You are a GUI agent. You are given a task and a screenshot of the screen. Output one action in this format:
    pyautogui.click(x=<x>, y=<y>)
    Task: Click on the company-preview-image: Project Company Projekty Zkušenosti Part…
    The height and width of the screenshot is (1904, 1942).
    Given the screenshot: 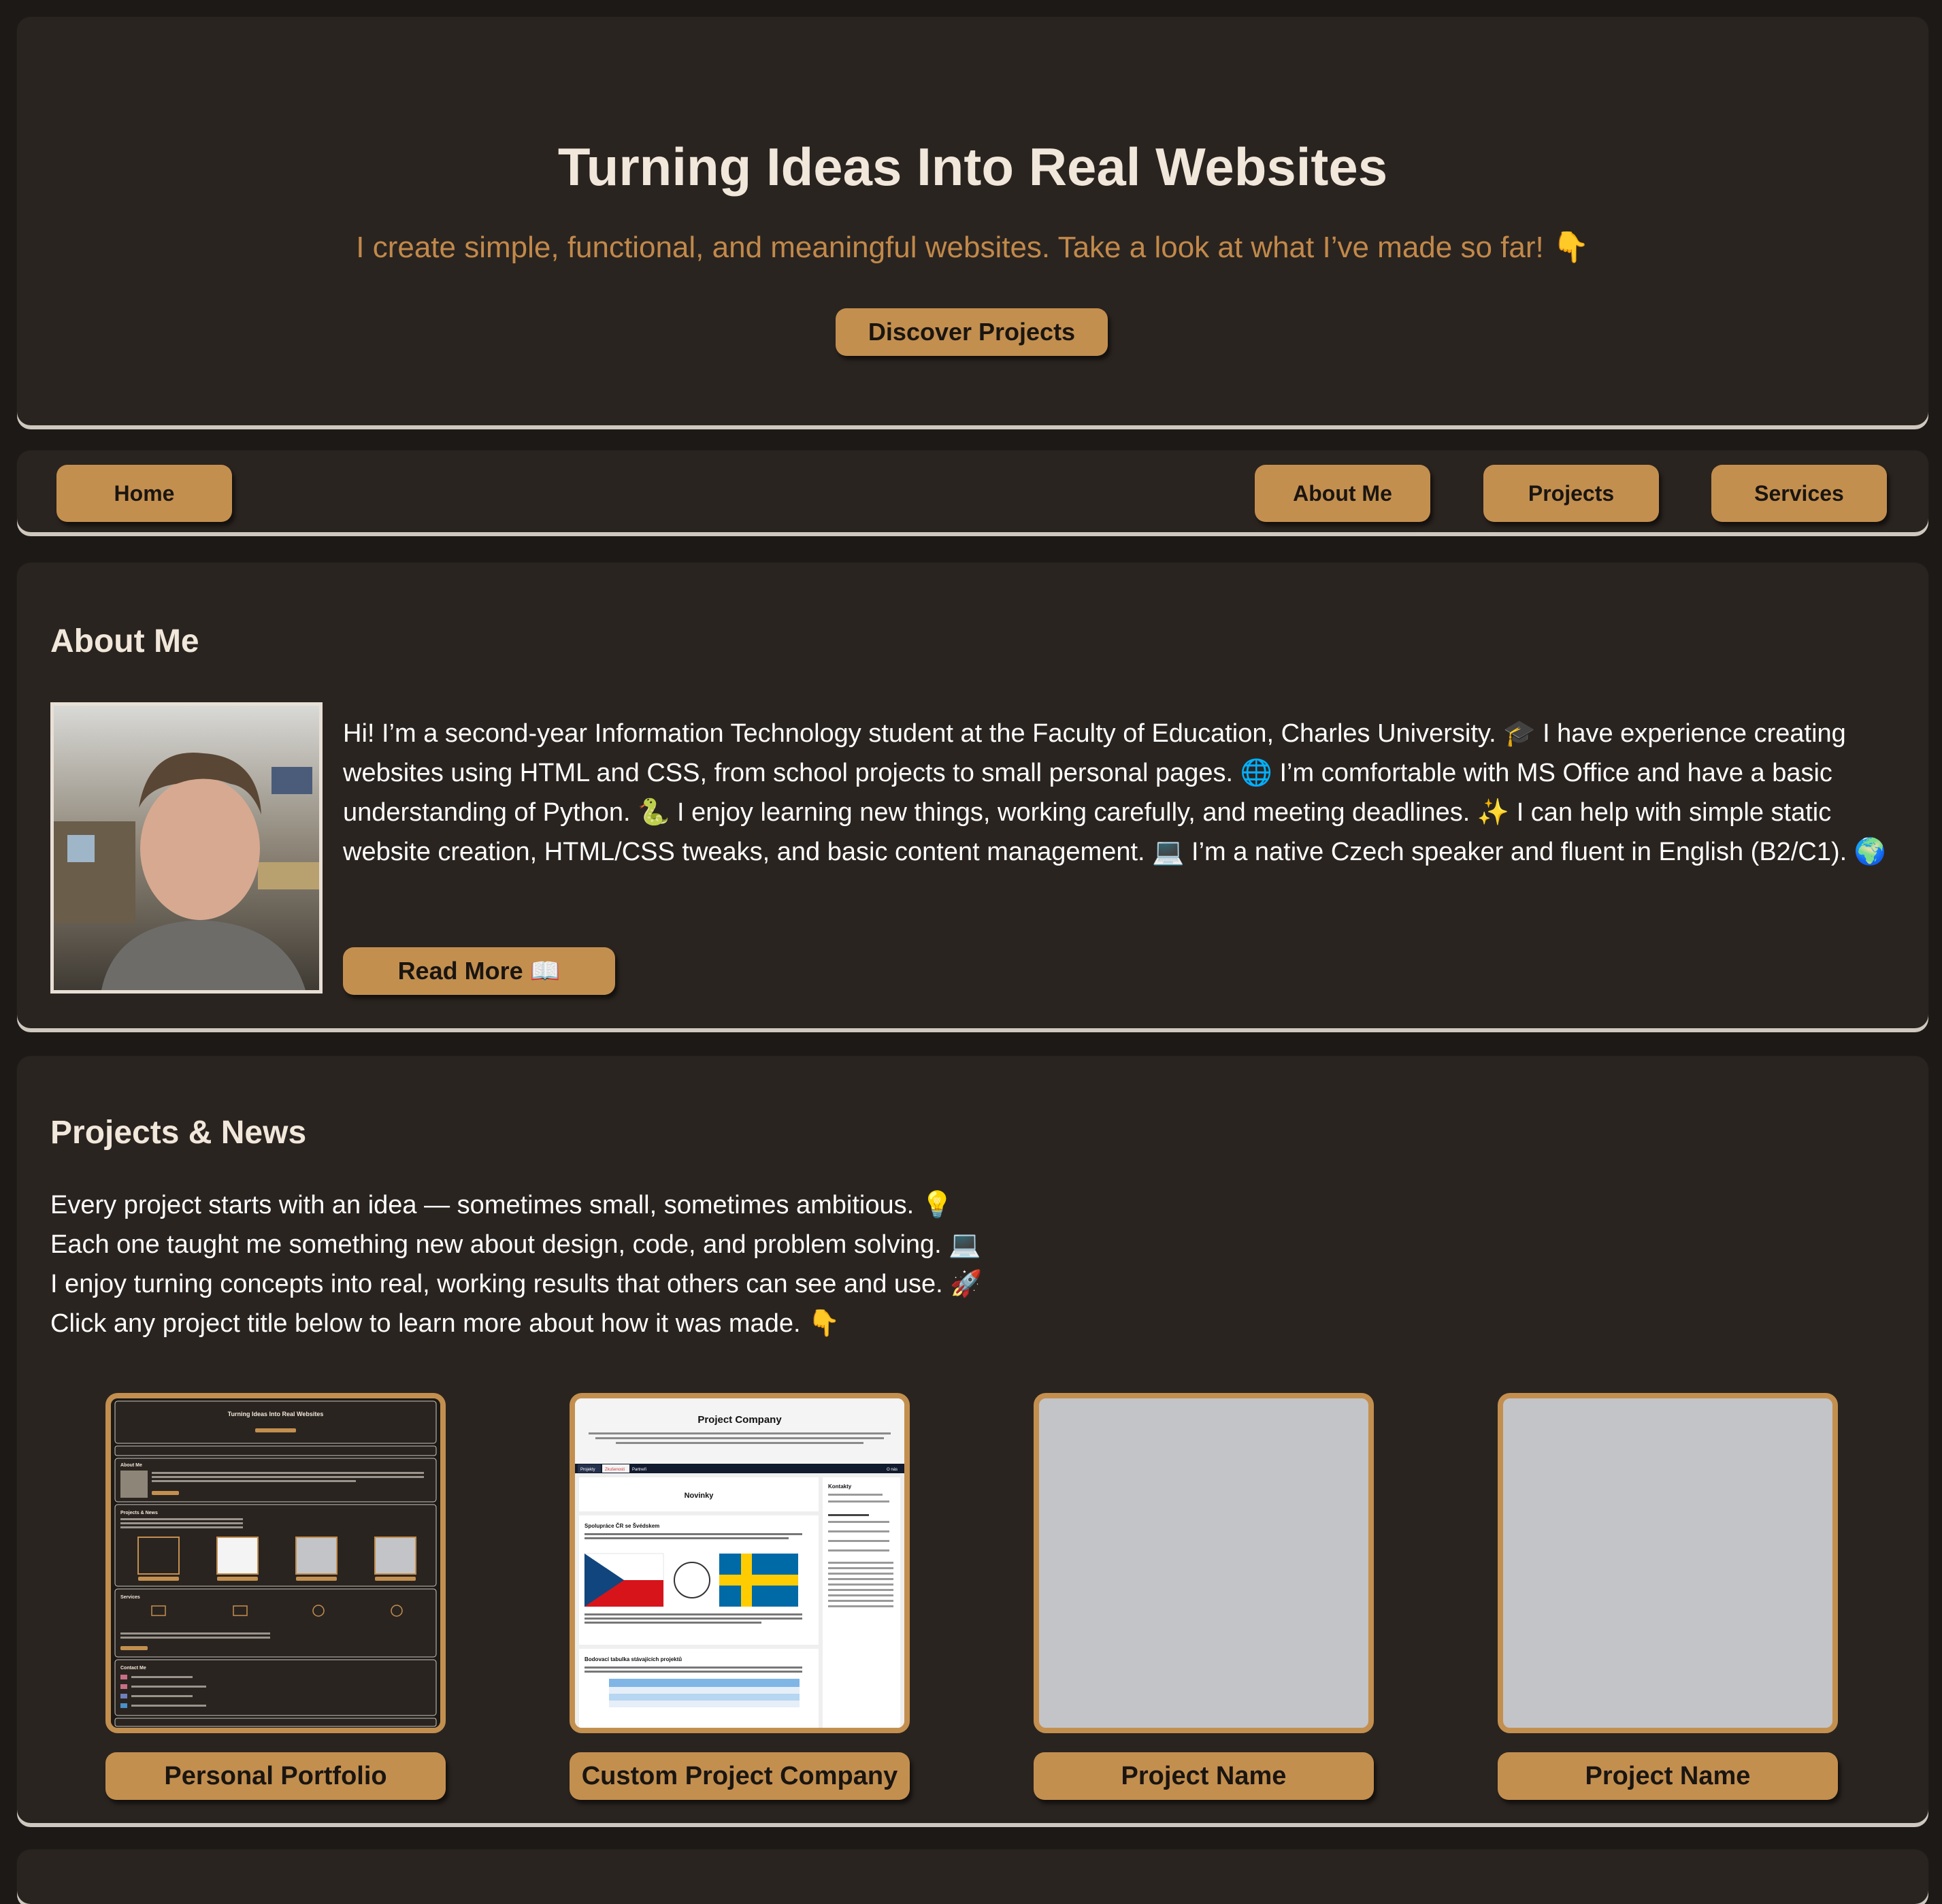 What is the action you would take?
    pyautogui.click(x=739, y=1563)
    